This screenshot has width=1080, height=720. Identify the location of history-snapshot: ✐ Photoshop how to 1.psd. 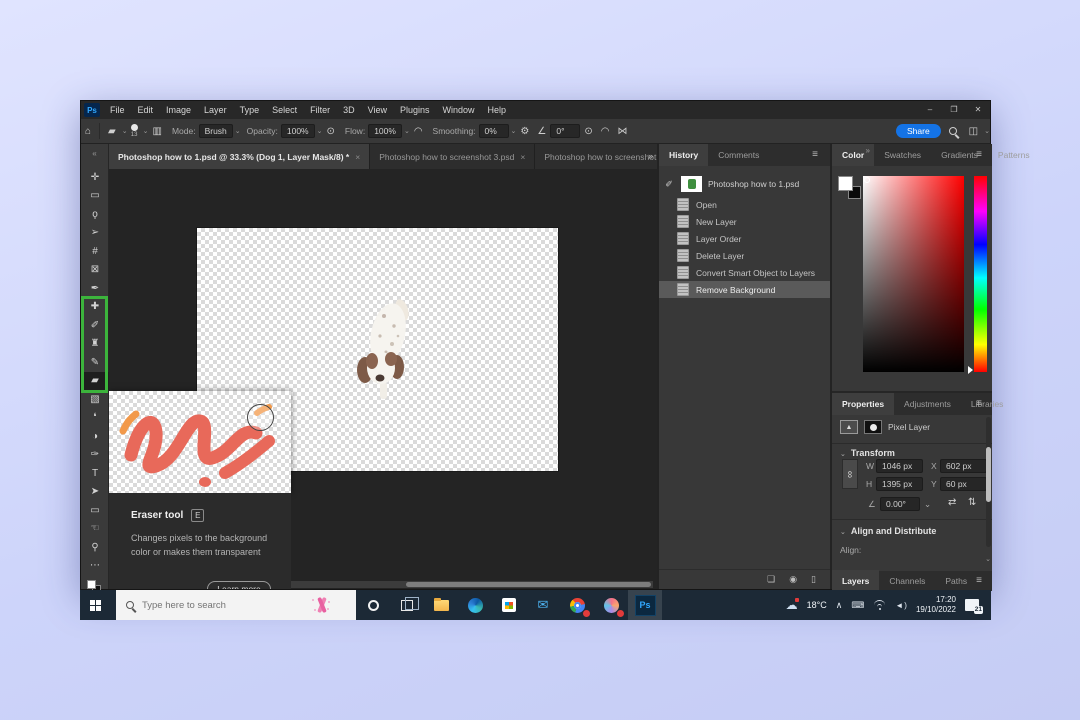
(744, 184).